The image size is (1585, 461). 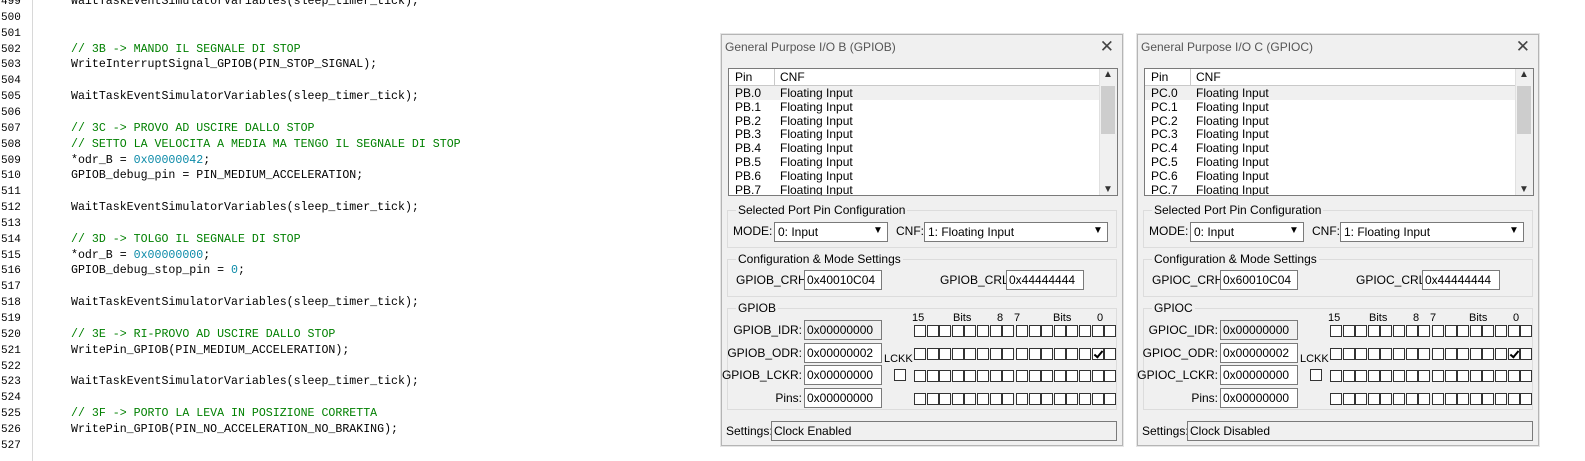 What do you see at coordinates (843, 330) in the screenshot?
I see `register-field: 0x00000000` at bounding box center [843, 330].